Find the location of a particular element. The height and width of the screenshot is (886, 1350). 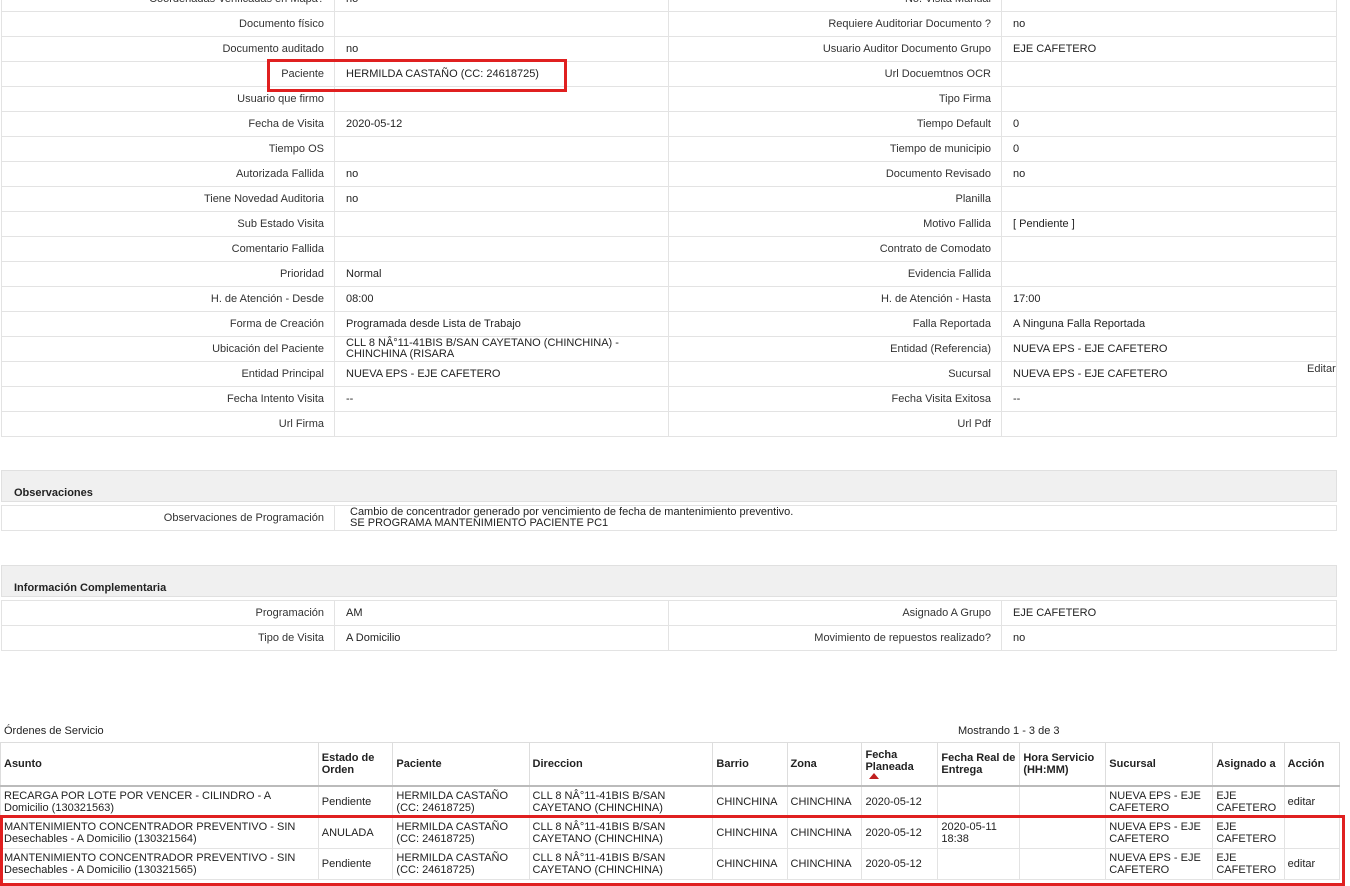

observaciones-line-2: SE PROGRAMA MANTENIMIENTO PACIENTE PC1 is located at coordinates (479, 523).